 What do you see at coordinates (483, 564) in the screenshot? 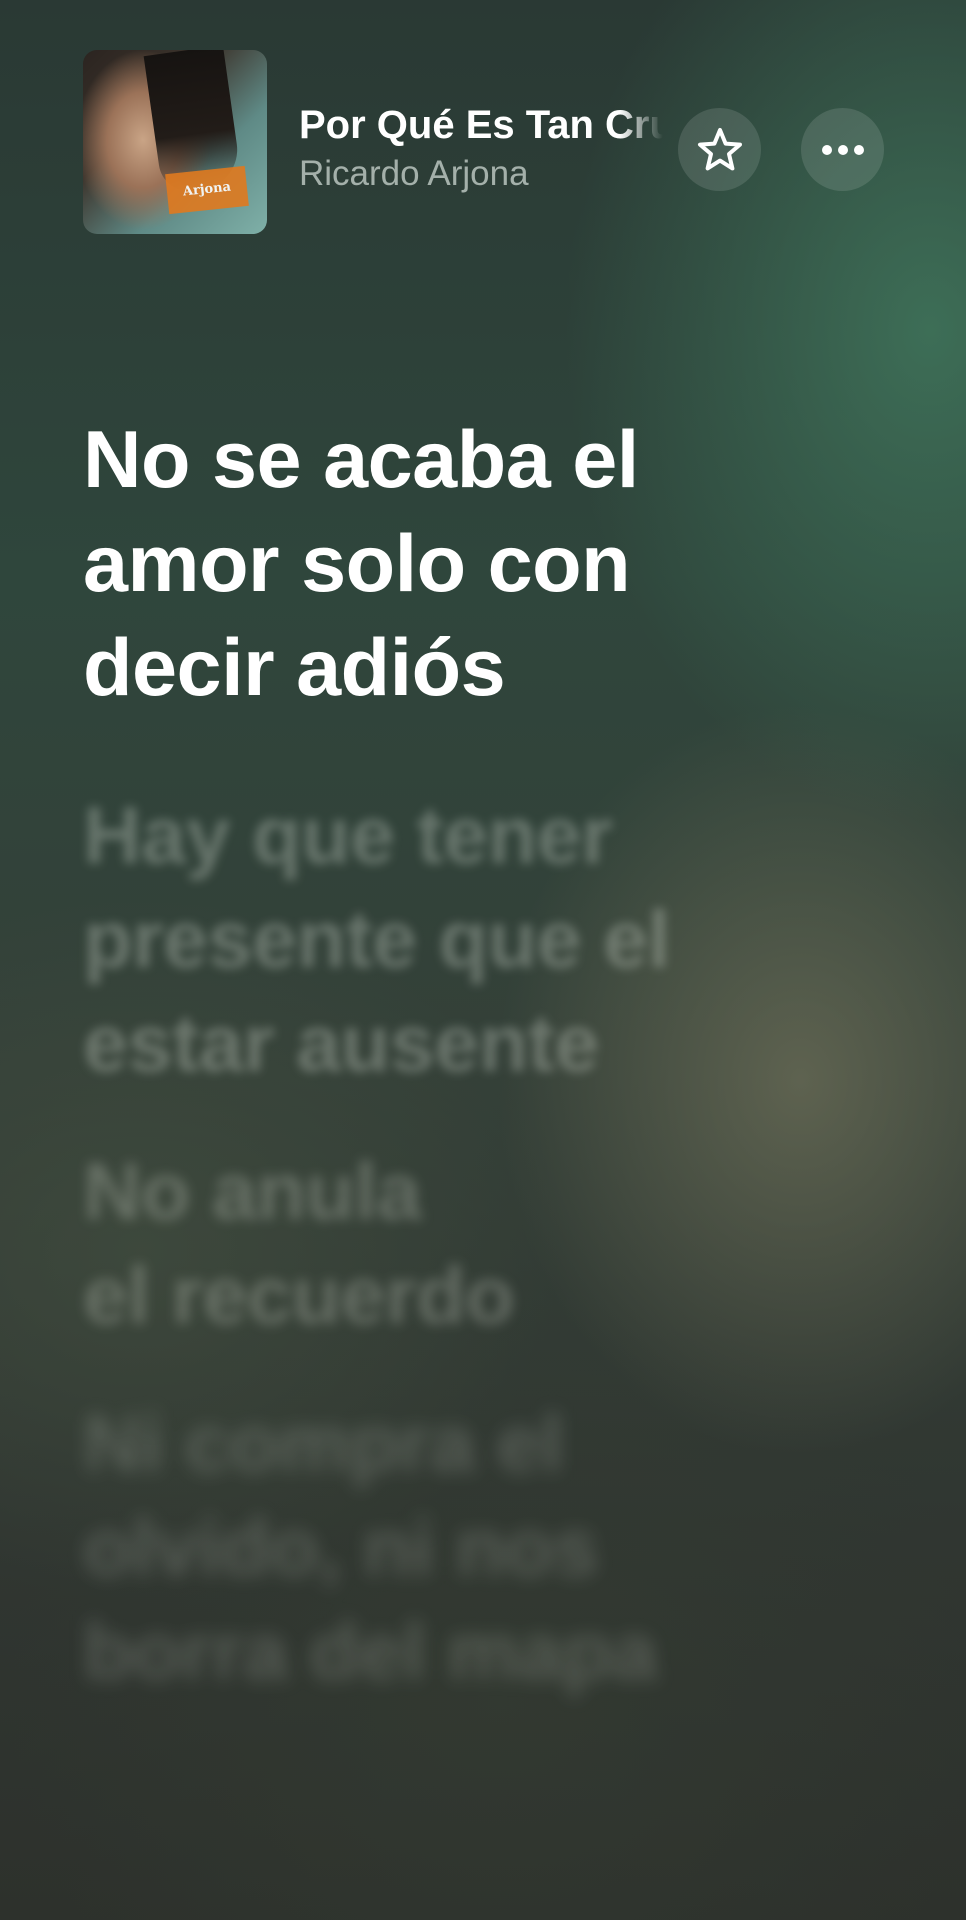
I see `lyric-line-active: No se acaba el amor solo con decir adiós` at bounding box center [483, 564].